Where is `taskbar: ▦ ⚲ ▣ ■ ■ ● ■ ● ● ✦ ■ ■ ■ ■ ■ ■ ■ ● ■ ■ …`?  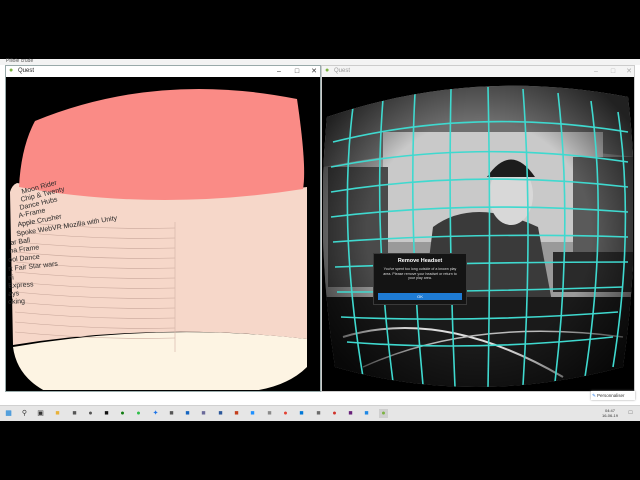 taskbar: ▦ ⚲ ▣ ■ ■ ● ■ ● ● ✦ ■ ■ ■ ■ ■ ■ ■ ● ■ ■ … is located at coordinates (320, 413).